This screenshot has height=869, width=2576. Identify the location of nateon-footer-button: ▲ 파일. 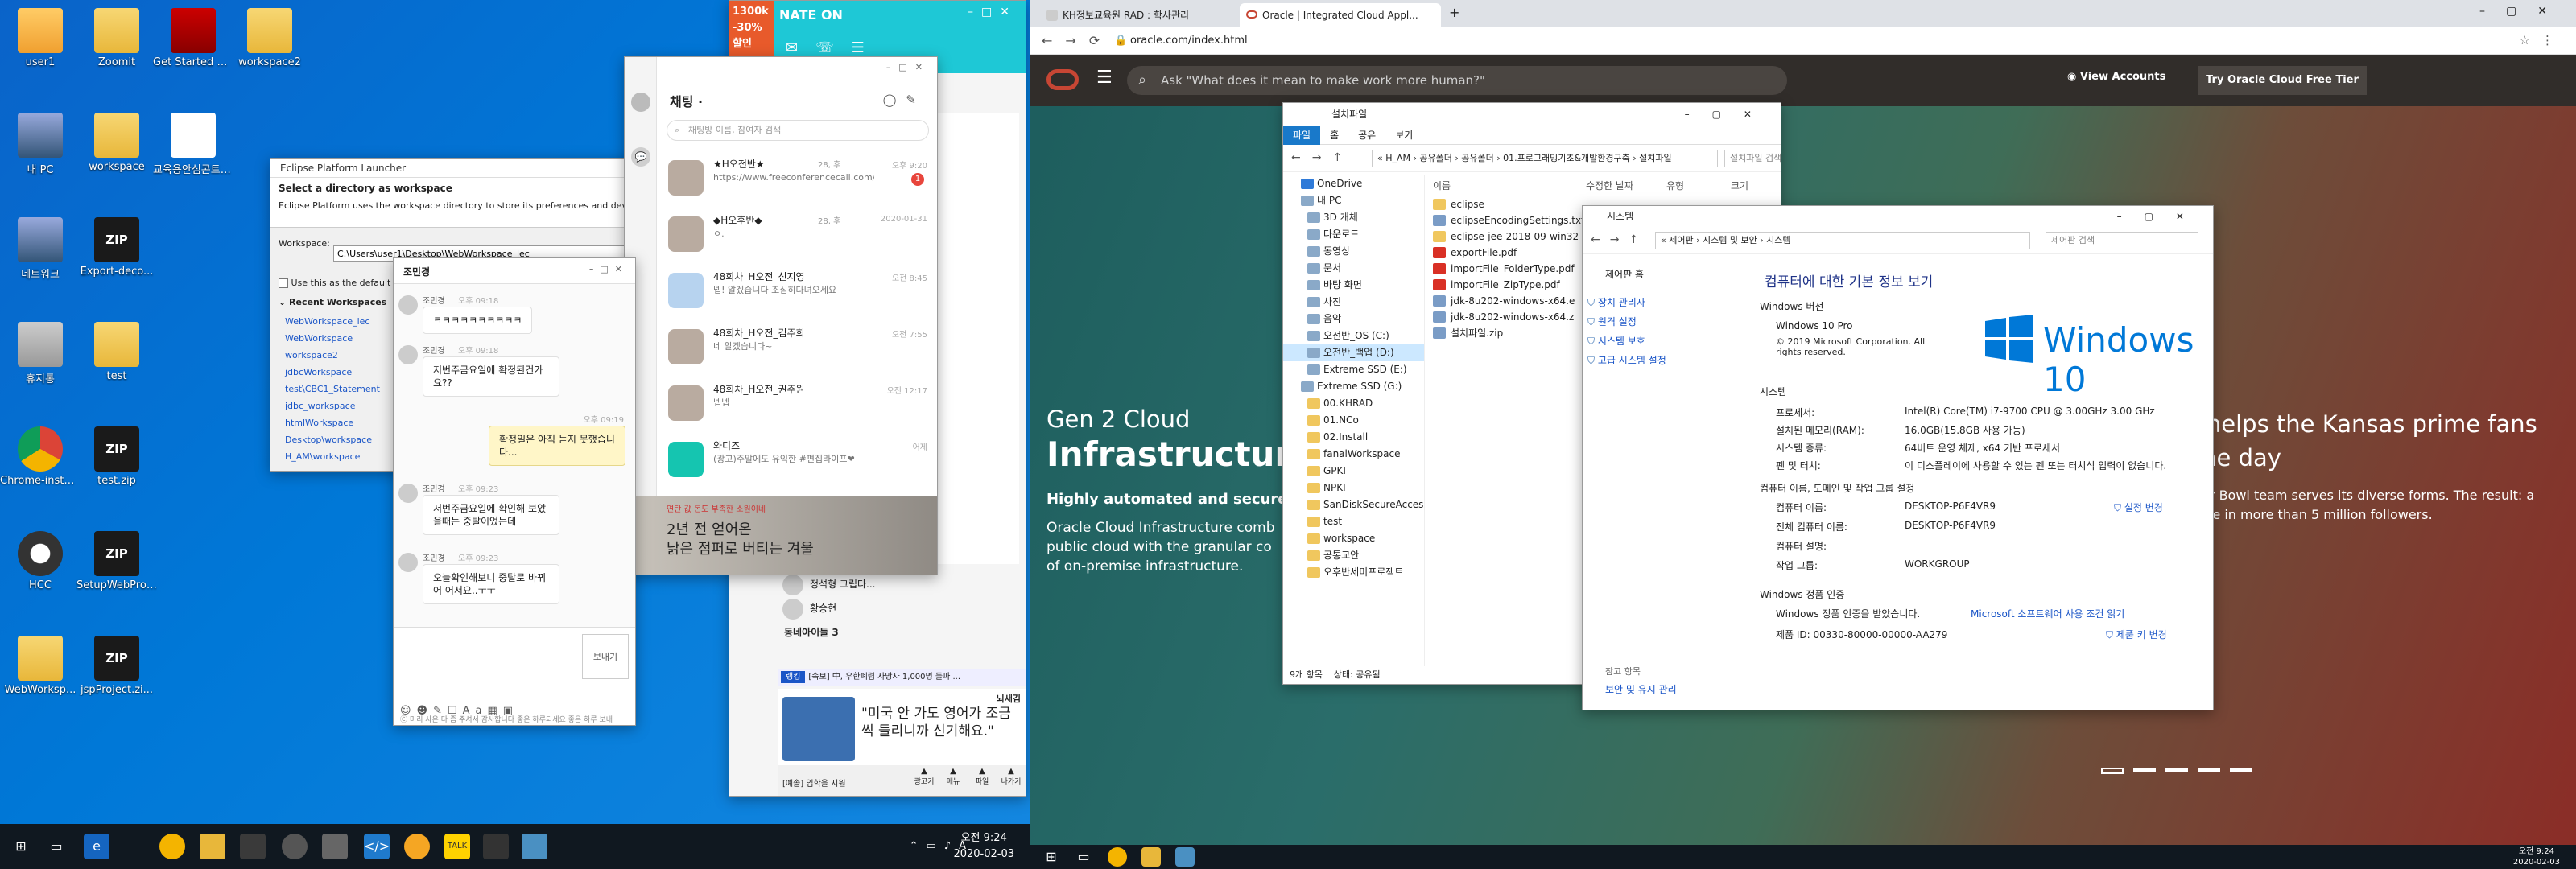
(982, 776).